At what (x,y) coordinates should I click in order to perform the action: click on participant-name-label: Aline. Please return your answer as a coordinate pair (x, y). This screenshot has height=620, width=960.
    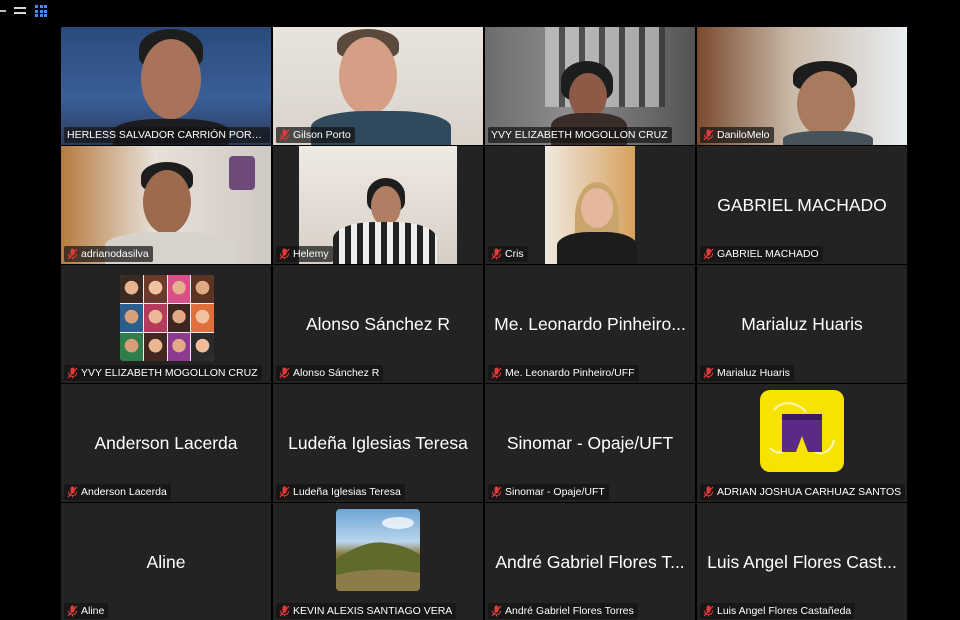
    Looking at the image, I should click on (86, 611).